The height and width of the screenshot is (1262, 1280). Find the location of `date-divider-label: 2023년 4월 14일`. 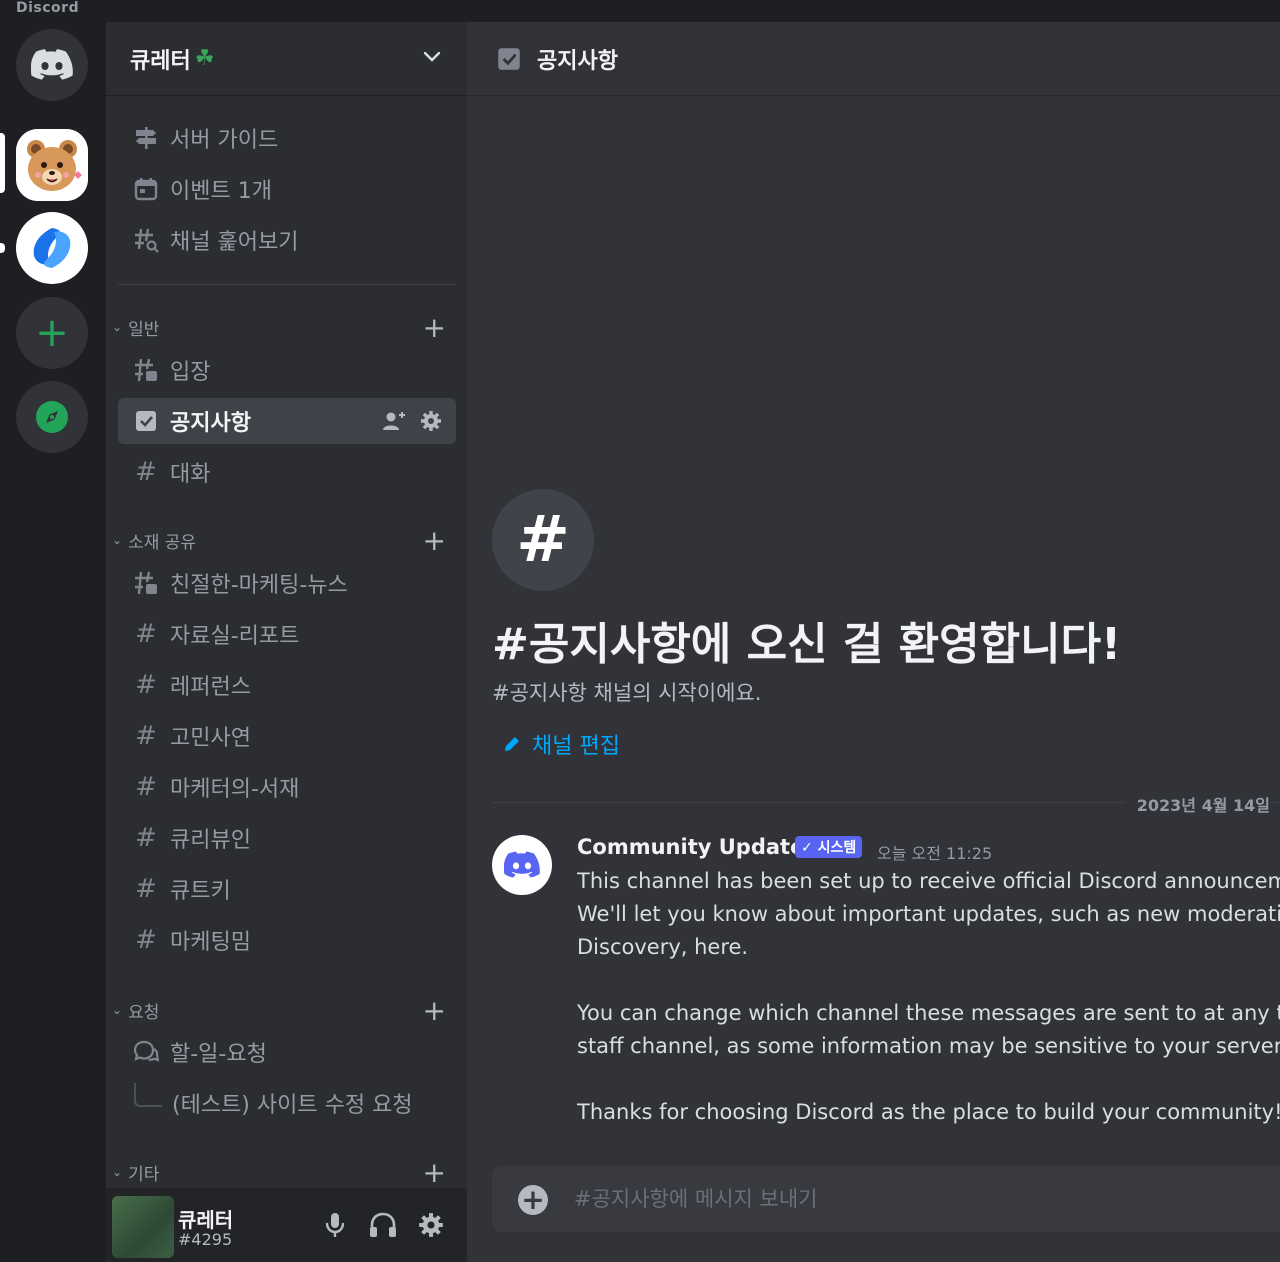

date-divider-label: 2023년 4월 14일 is located at coordinates (1197, 804).